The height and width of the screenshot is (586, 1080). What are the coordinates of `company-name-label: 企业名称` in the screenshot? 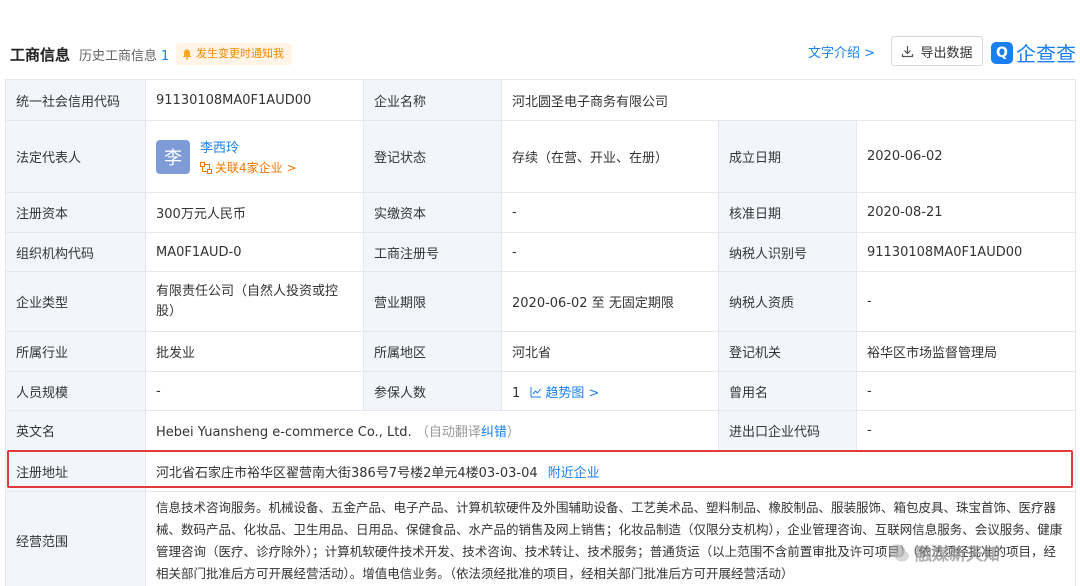 It's located at (432, 100).